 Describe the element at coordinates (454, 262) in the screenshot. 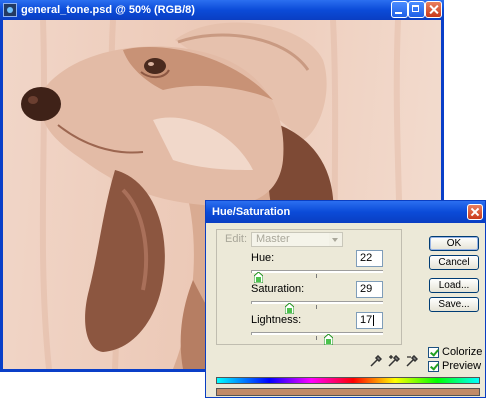

I see `cancel-button: Cancel` at that location.